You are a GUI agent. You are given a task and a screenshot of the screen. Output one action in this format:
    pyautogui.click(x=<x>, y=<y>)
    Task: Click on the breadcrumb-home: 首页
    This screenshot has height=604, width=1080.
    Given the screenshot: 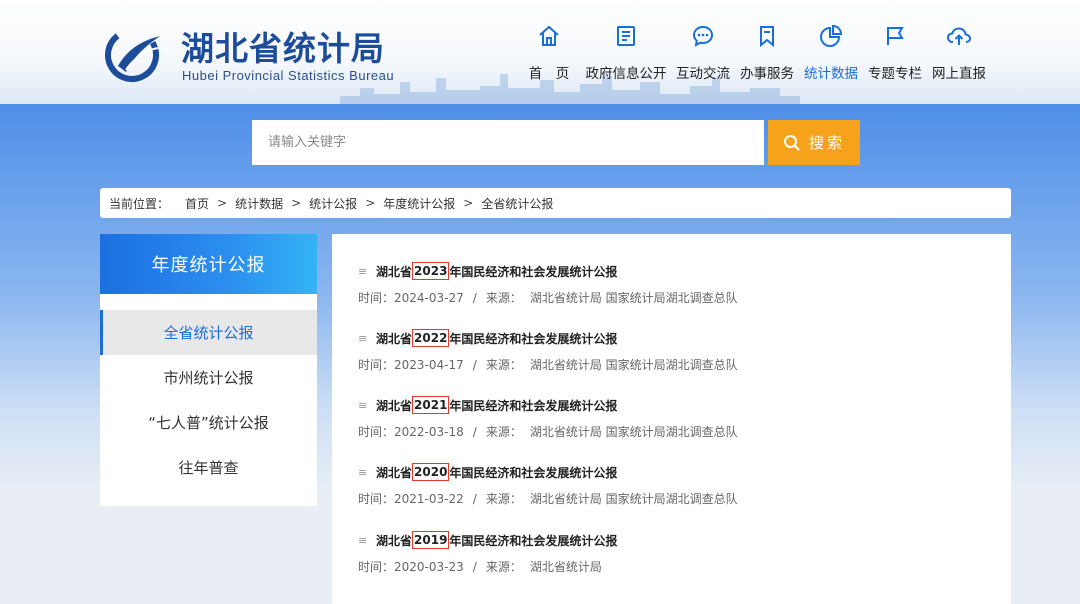 What is the action you would take?
    pyautogui.click(x=197, y=203)
    